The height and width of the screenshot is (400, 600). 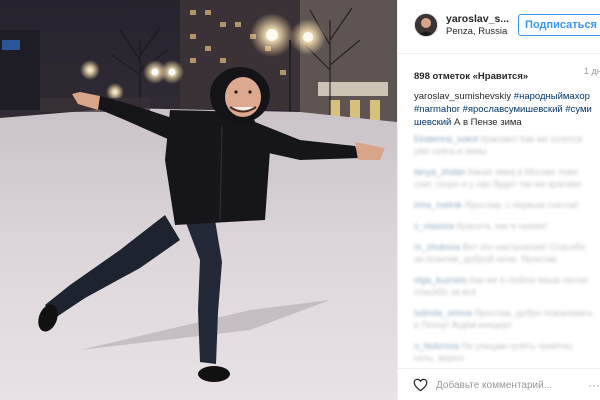 What do you see at coordinates (552, 96) in the screenshot?
I see `hashtag-link: #народныймахор` at bounding box center [552, 96].